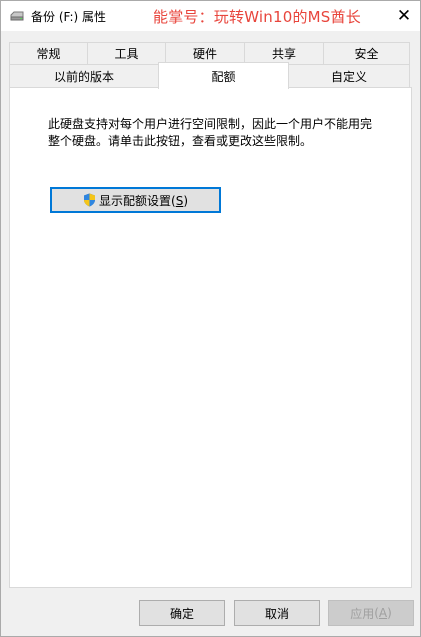 Image resolution: width=421 pixels, height=637 pixels. I want to click on tab-general: 常规, so click(48, 53).